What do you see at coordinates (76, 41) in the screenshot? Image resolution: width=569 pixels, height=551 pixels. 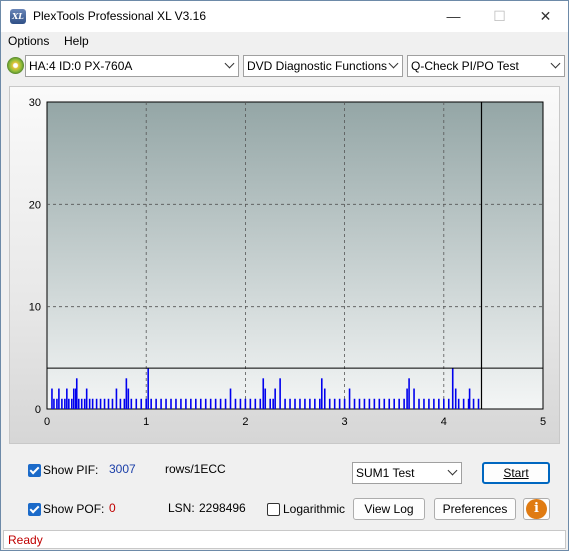 I see `menu-help: Help` at bounding box center [76, 41].